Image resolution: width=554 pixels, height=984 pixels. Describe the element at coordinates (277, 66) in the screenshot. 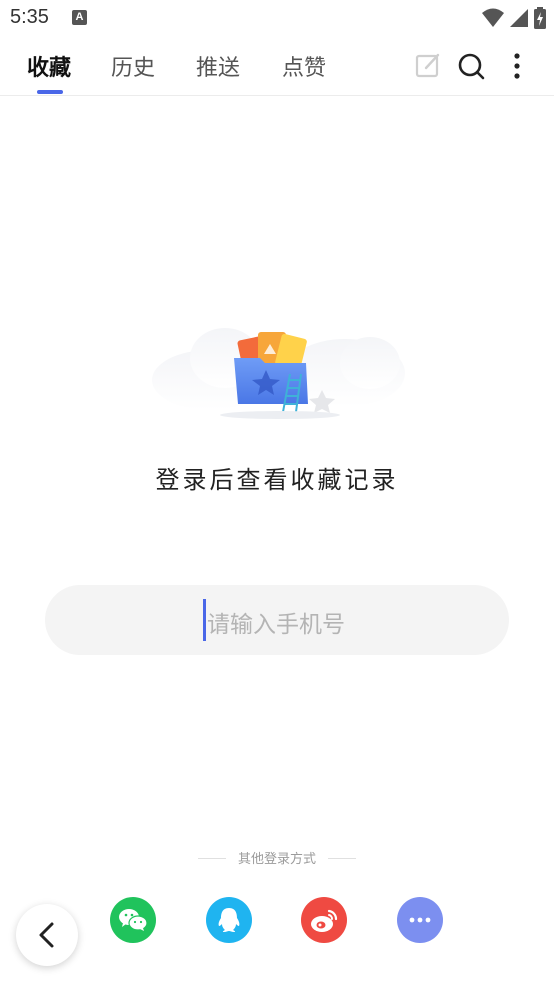

I see `tab-header: 收藏 历史 推送 点赞` at that location.